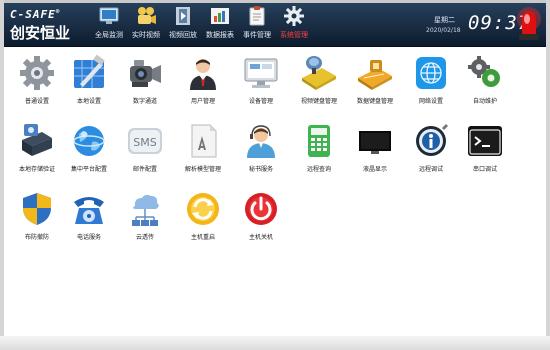  What do you see at coordinates (2, 175) in the screenshot?
I see `window-border-left` at bounding box center [2, 175].